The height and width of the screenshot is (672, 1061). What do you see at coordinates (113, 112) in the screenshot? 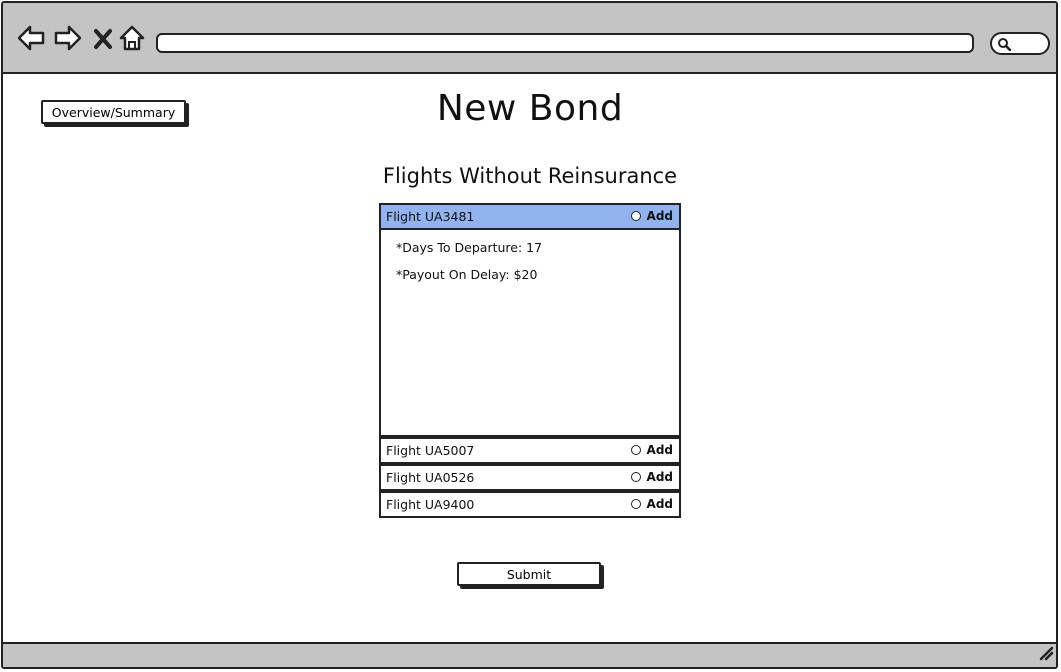
I see `overview-summary-button: Overview/Summary` at bounding box center [113, 112].